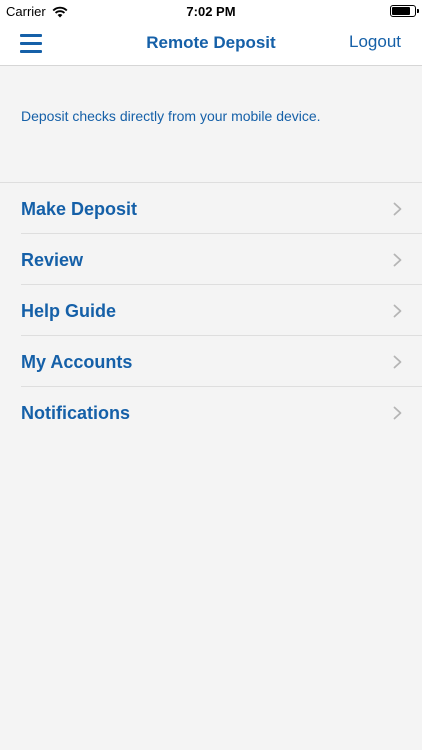 Image resolution: width=422 pixels, height=750 pixels. What do you see at coordinates (69, 311) in the screenshot?
I see `menu-item-label: Help Guide` at bounding box center [69, 311].